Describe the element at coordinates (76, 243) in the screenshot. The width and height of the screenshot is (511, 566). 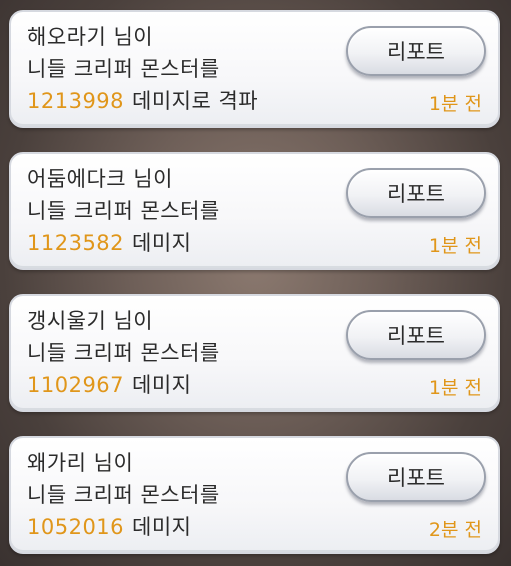
I see `damage-value: 1123582` at that location.